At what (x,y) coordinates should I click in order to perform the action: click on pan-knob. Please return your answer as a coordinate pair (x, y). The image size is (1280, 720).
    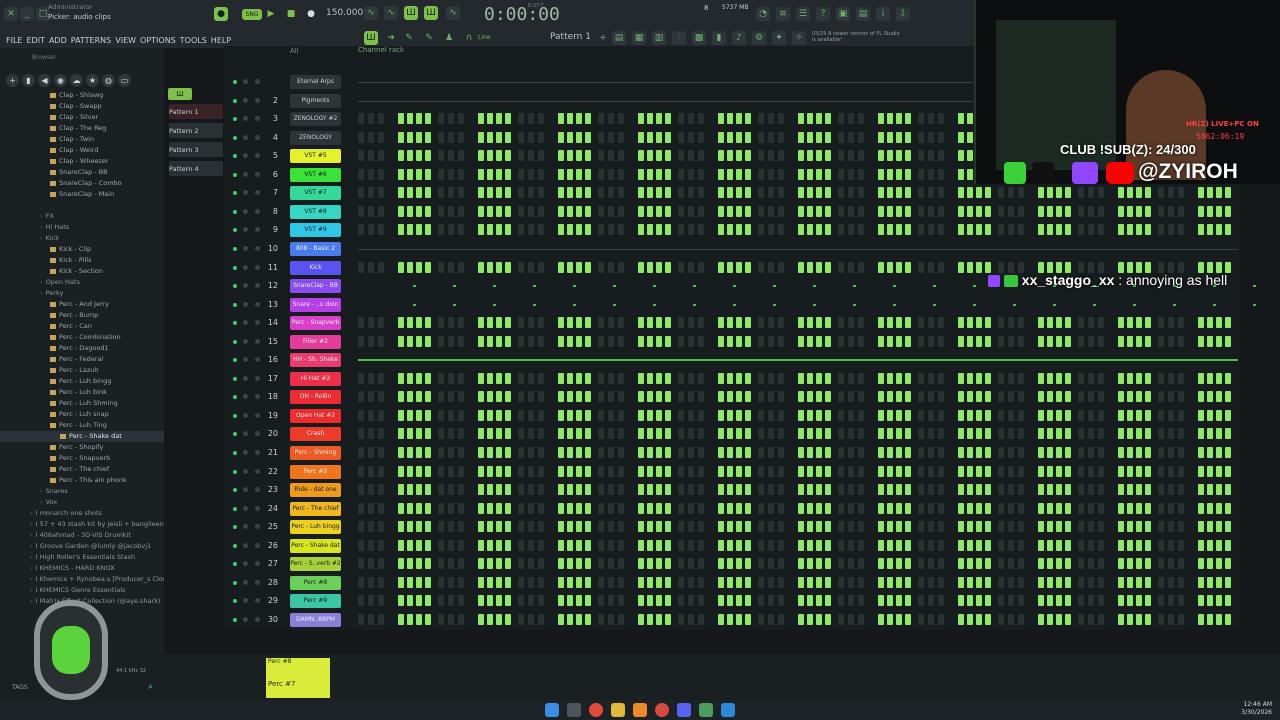
    Looking at the image, I should click on (245, 564).